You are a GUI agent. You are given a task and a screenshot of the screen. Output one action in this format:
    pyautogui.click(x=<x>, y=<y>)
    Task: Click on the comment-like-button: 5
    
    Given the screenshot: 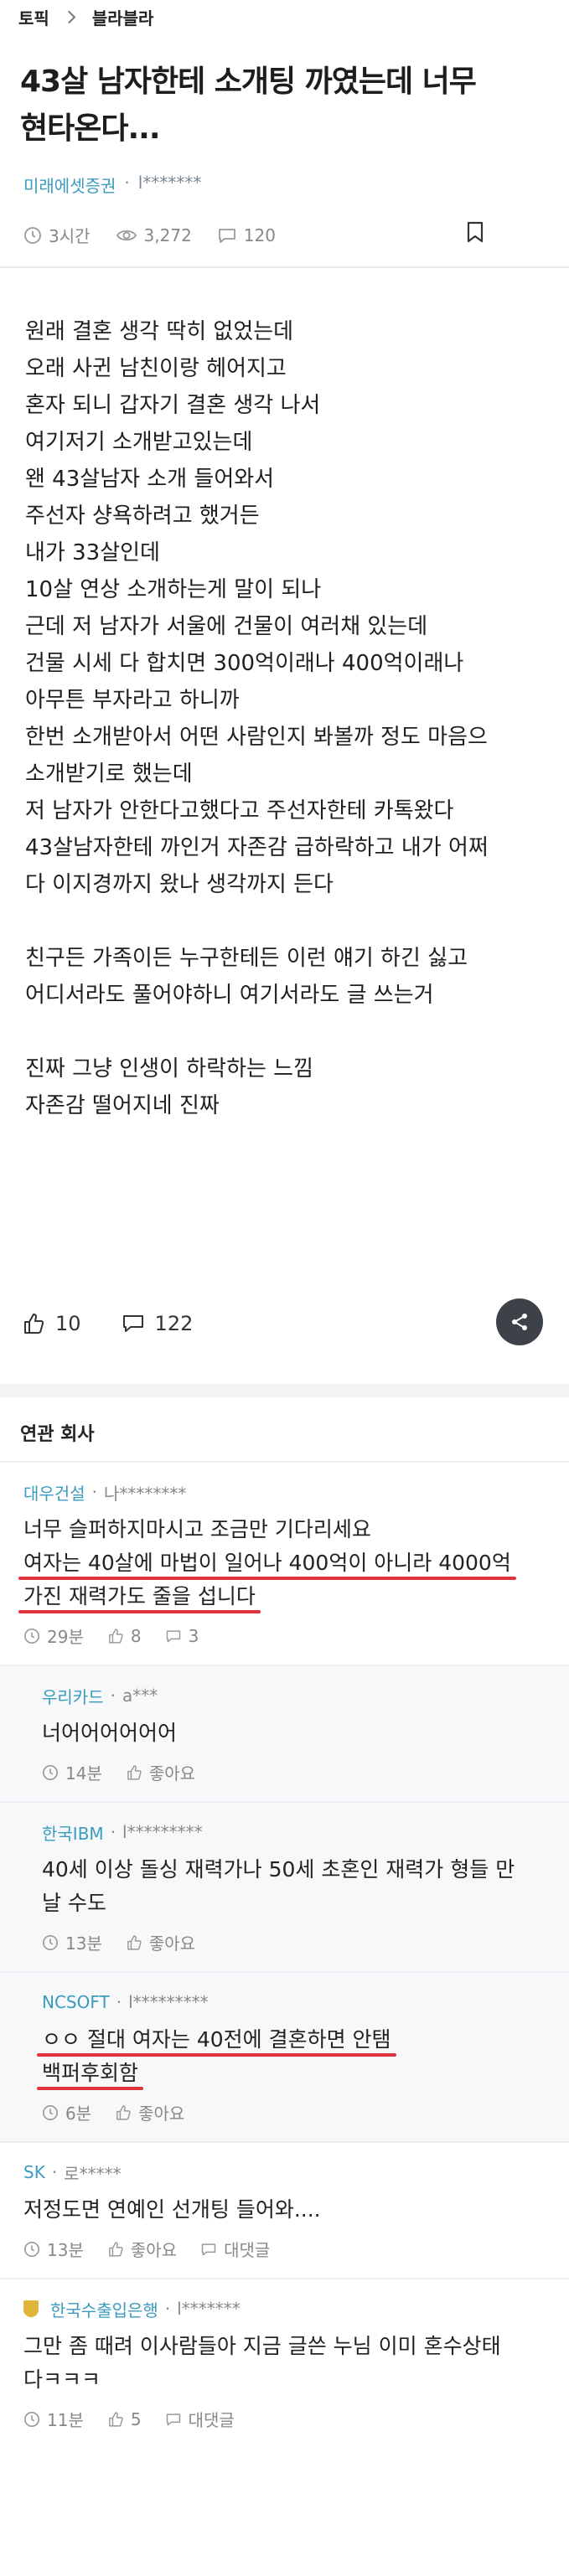 What is the action you would take?
    pyautogui.click(x=124, y=2419)
    